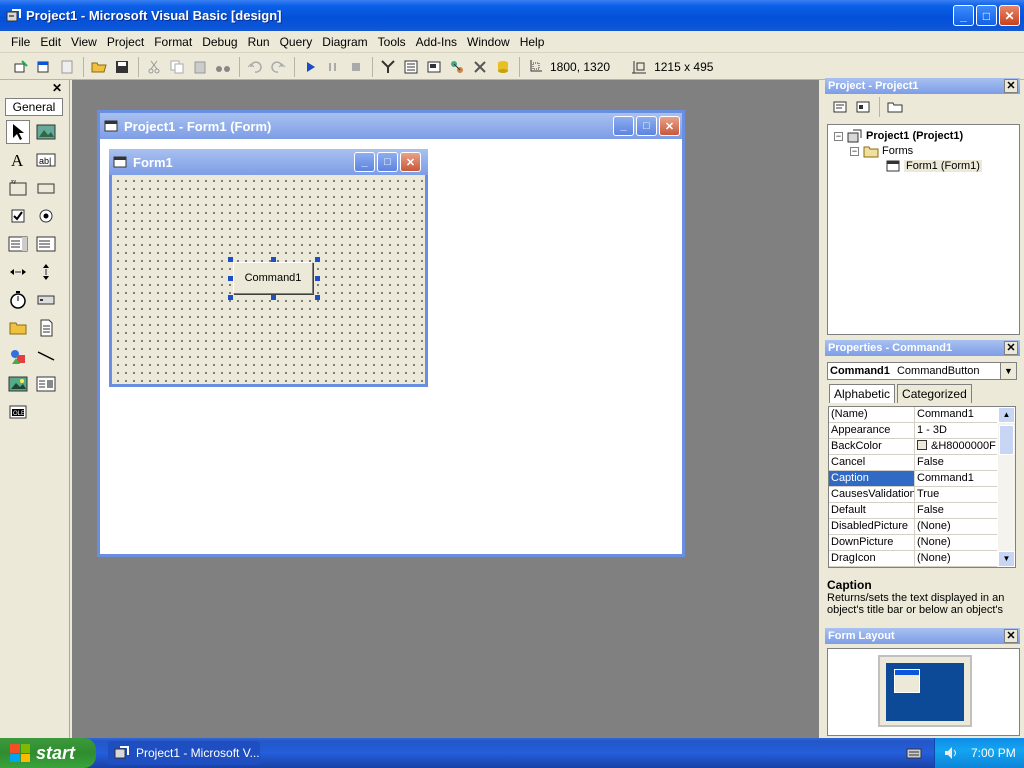  What do you see at coordinates (862, 393) in the screenshot?
I see `tab-alphabetic: Alphabetic` at bounding box center [862, 393].